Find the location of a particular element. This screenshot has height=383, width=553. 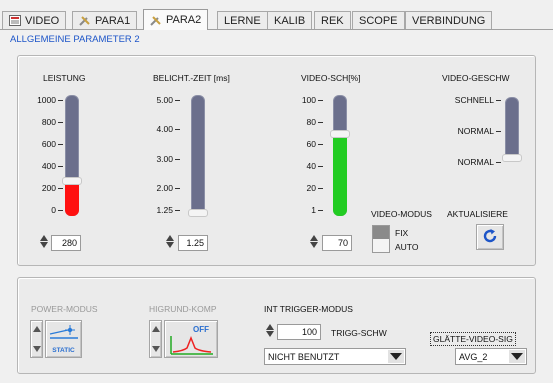

higrund-komp-button-text: OFF is located at coordinates (201, 329).